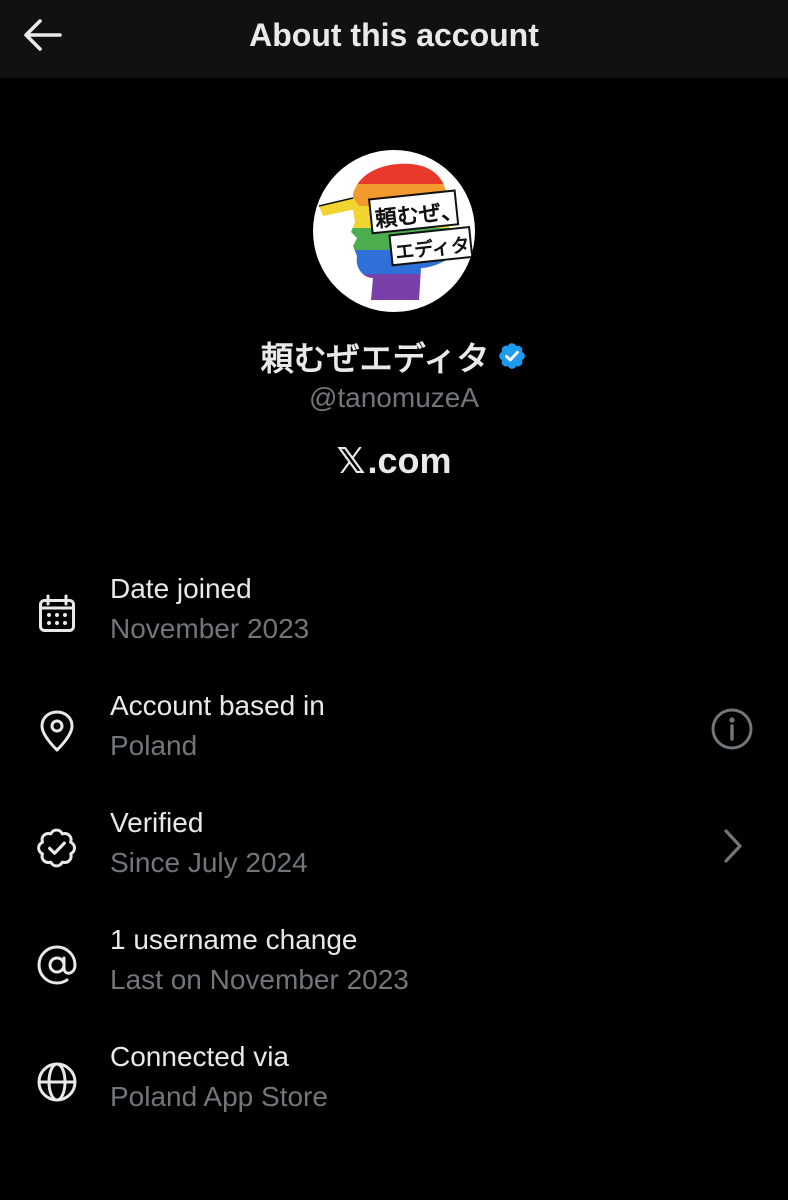 The width and height of the screenshot is (788, 1200). What do you see at coordinates (209, 862) in the screenshot?
I see `row-subtitle: Since July 2024` at bounding box center [209, 862].